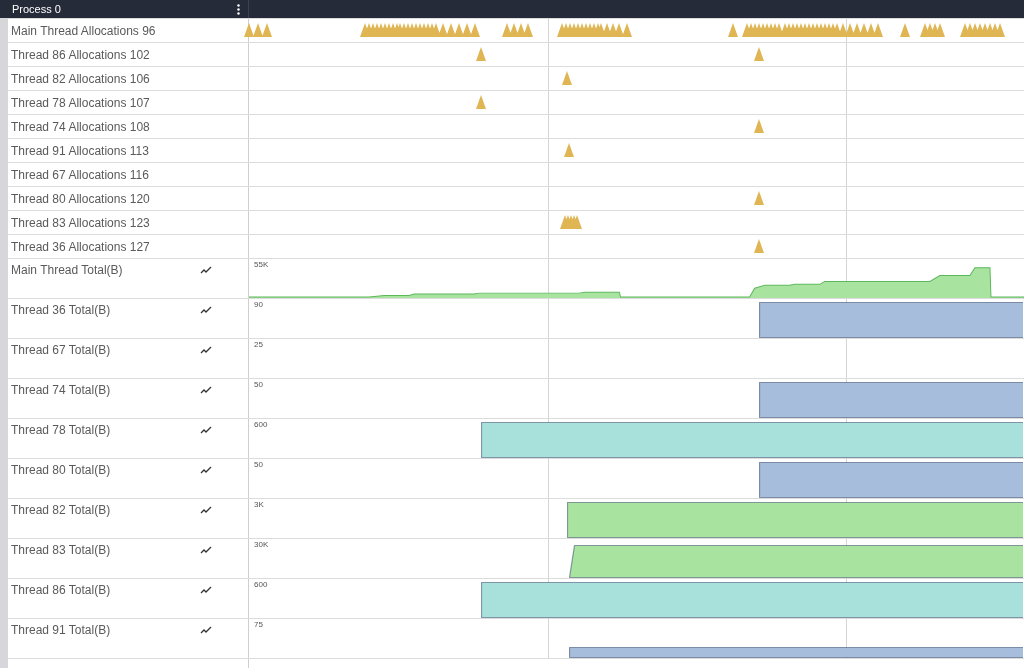  What do you see at coordinates (61, 390) in the screenshot?
I see `track-label: Thread 74 Total(B)` at bounding box center [61, 390].